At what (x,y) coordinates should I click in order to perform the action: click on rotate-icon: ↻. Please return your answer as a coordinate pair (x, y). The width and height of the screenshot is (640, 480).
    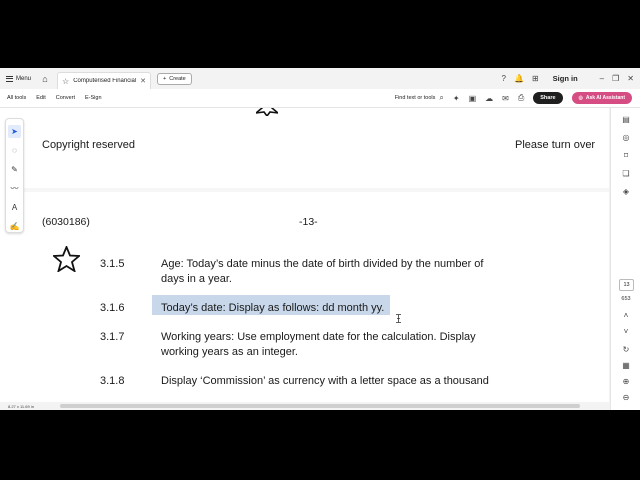
    Looking at the image, I should click on (626, 350).